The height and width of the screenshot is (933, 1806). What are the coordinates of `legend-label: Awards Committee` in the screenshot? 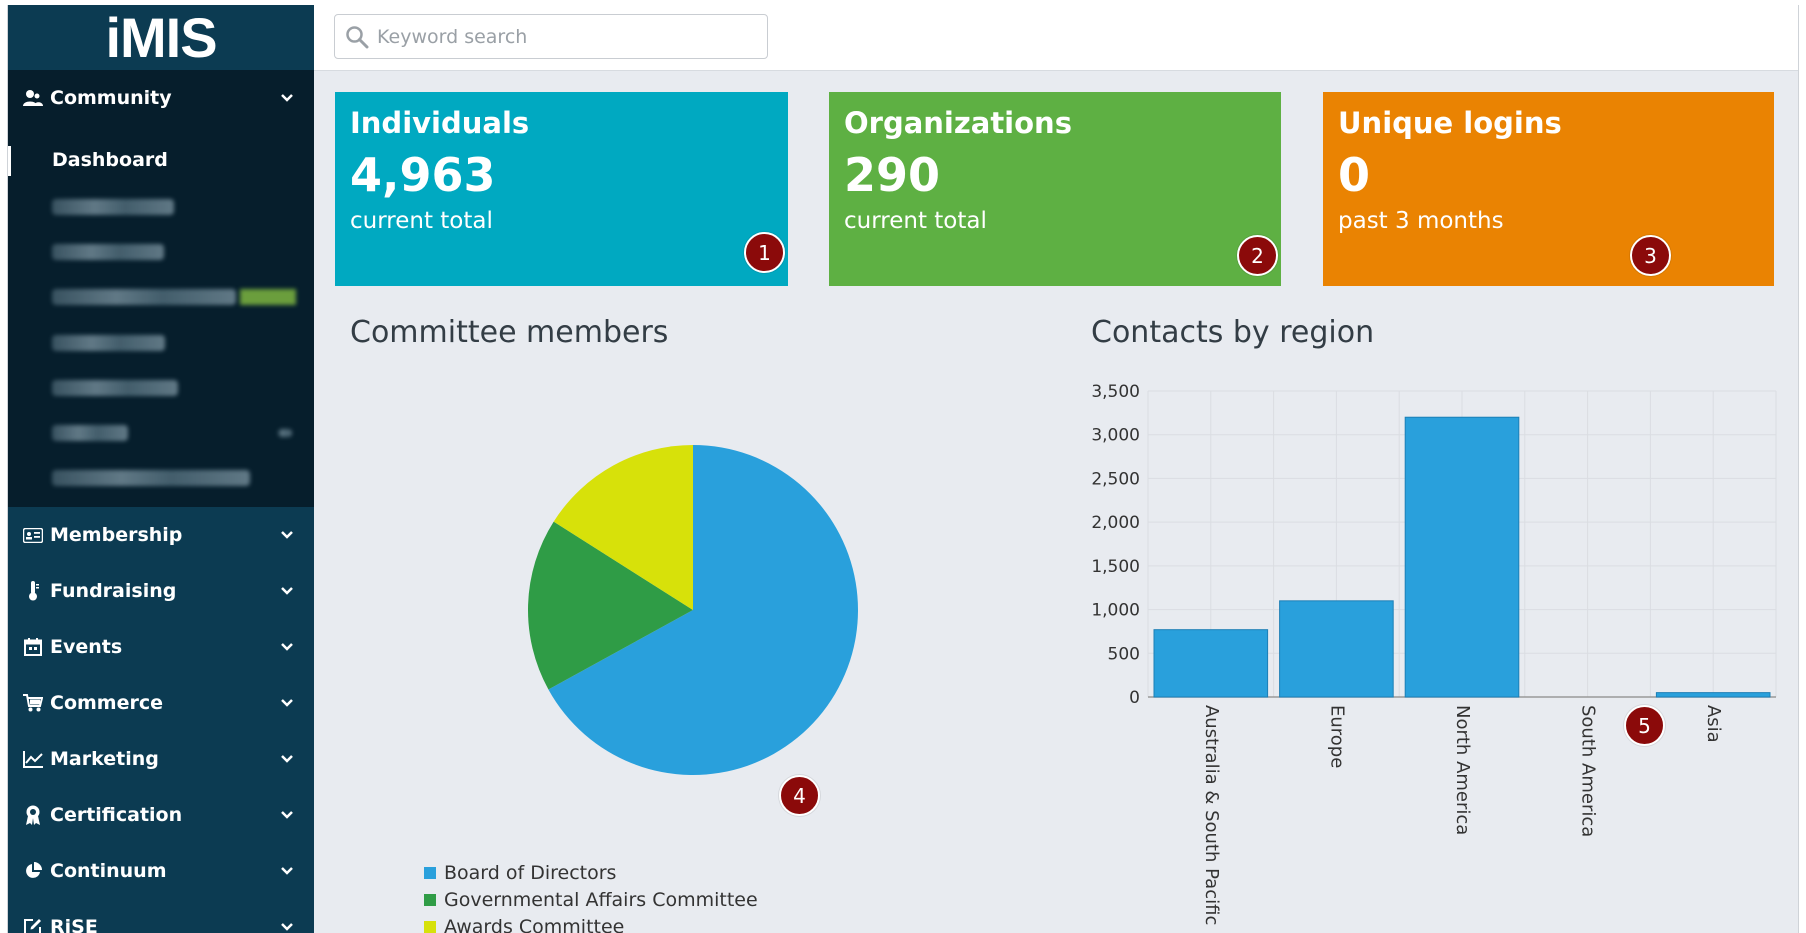 It's located at (534, 924).